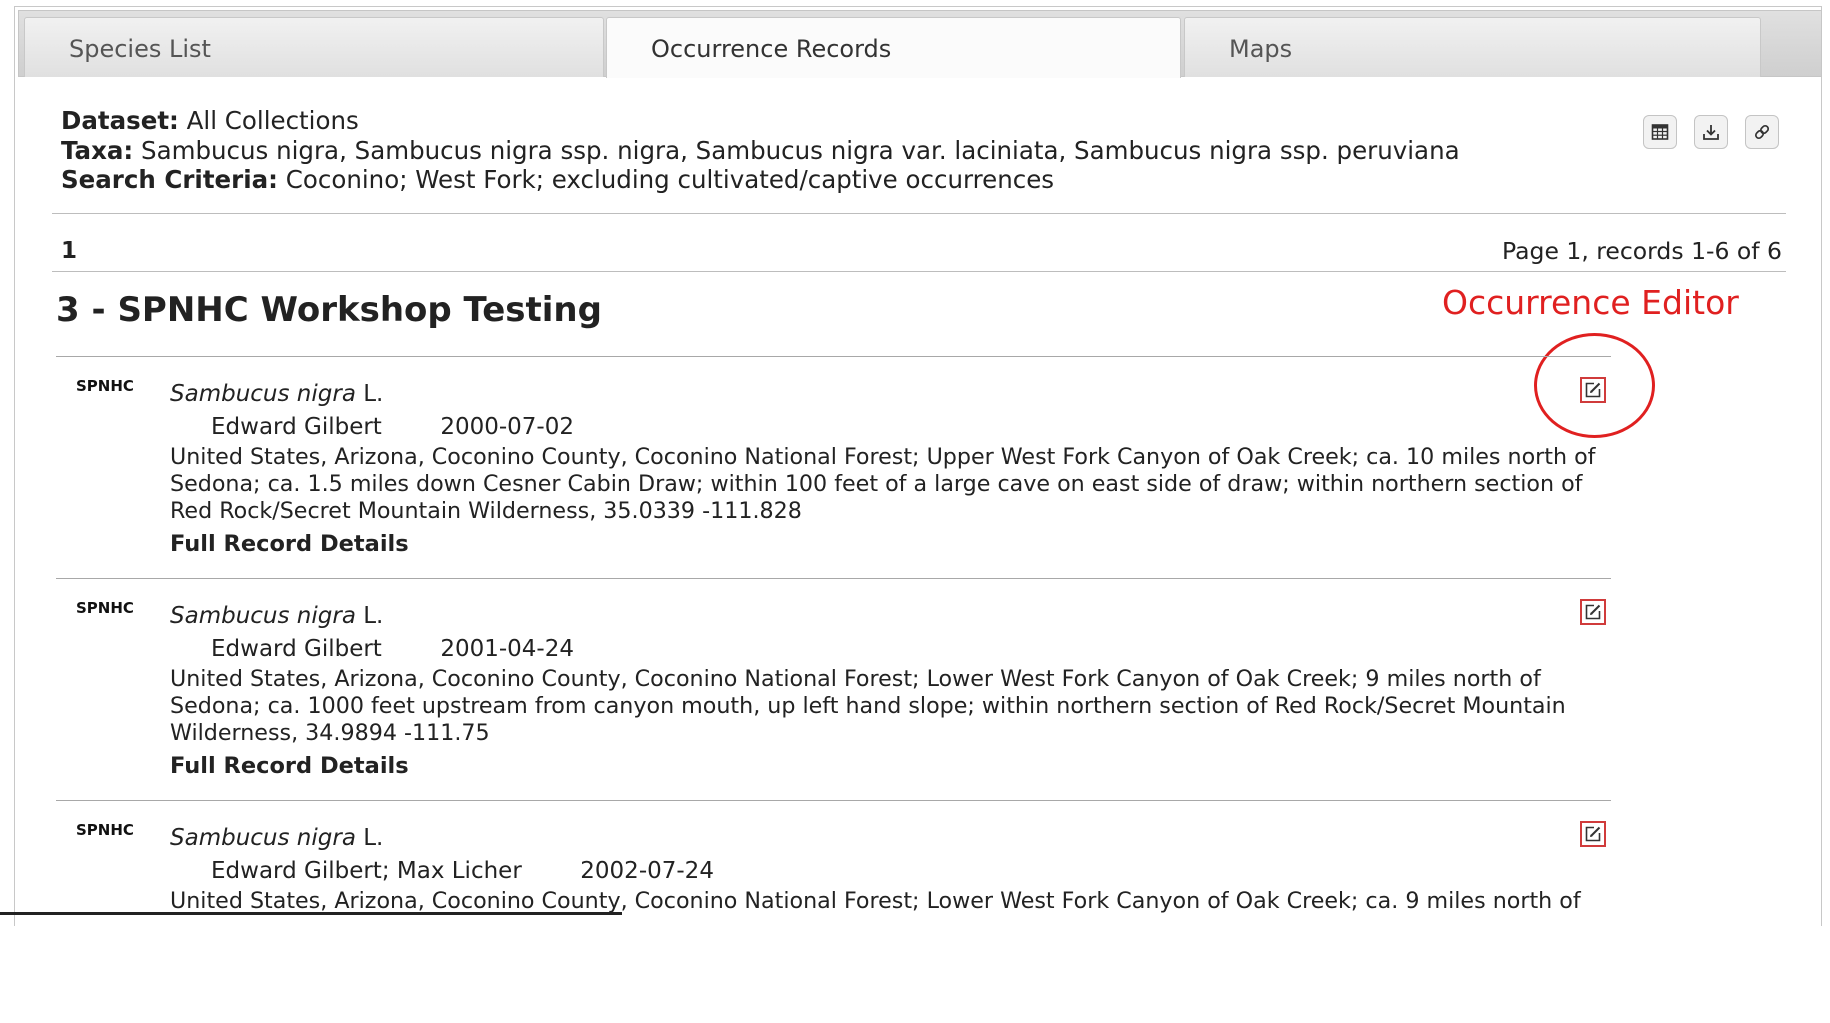 This screenshot has width=1830, height=1023. What do you see at coordinates (760, 121) in the screenshot?
I see `dataset-line: Dataset: All Collections` at bounding box center [760, 121].